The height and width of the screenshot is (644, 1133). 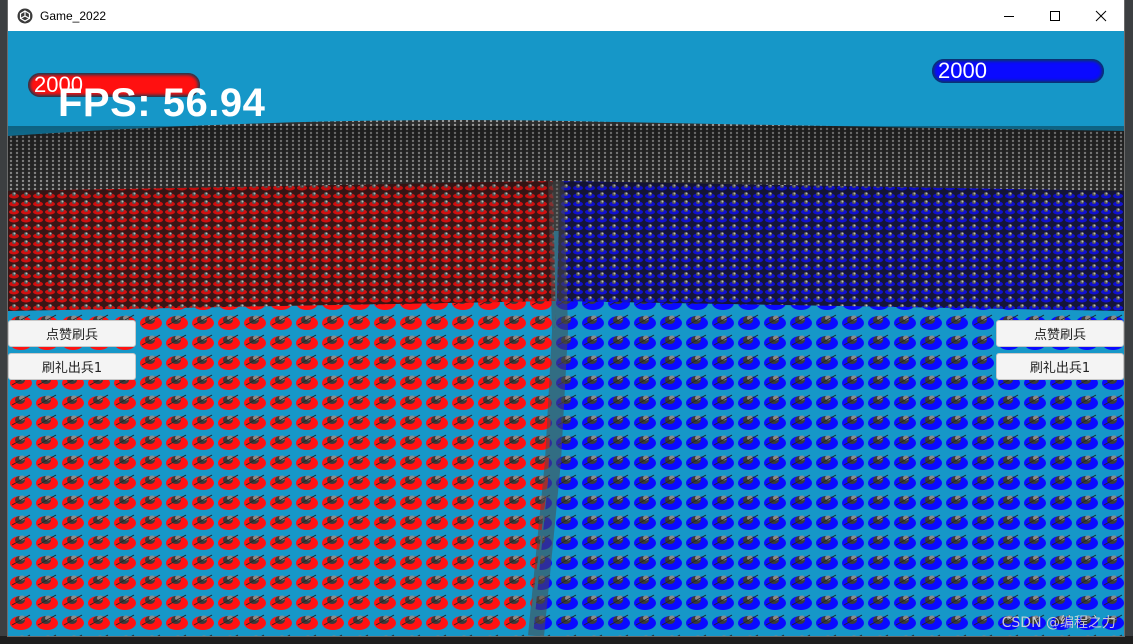 What do you see at coordinates (566, 166) in the screenshot?
I see `distance-haze` at bounding box center [566, 166].